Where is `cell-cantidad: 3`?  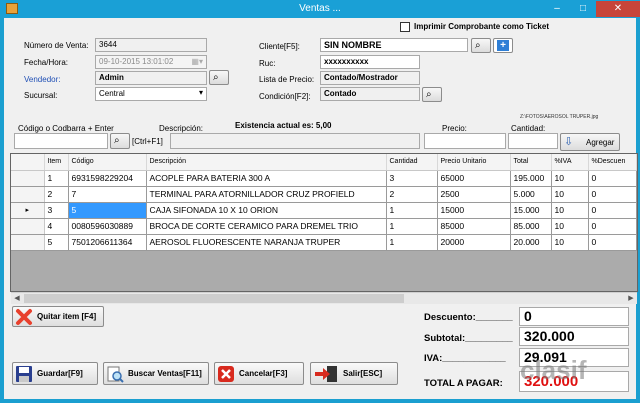 cell-cantidad: 3 is located at coordinates (412, 178).